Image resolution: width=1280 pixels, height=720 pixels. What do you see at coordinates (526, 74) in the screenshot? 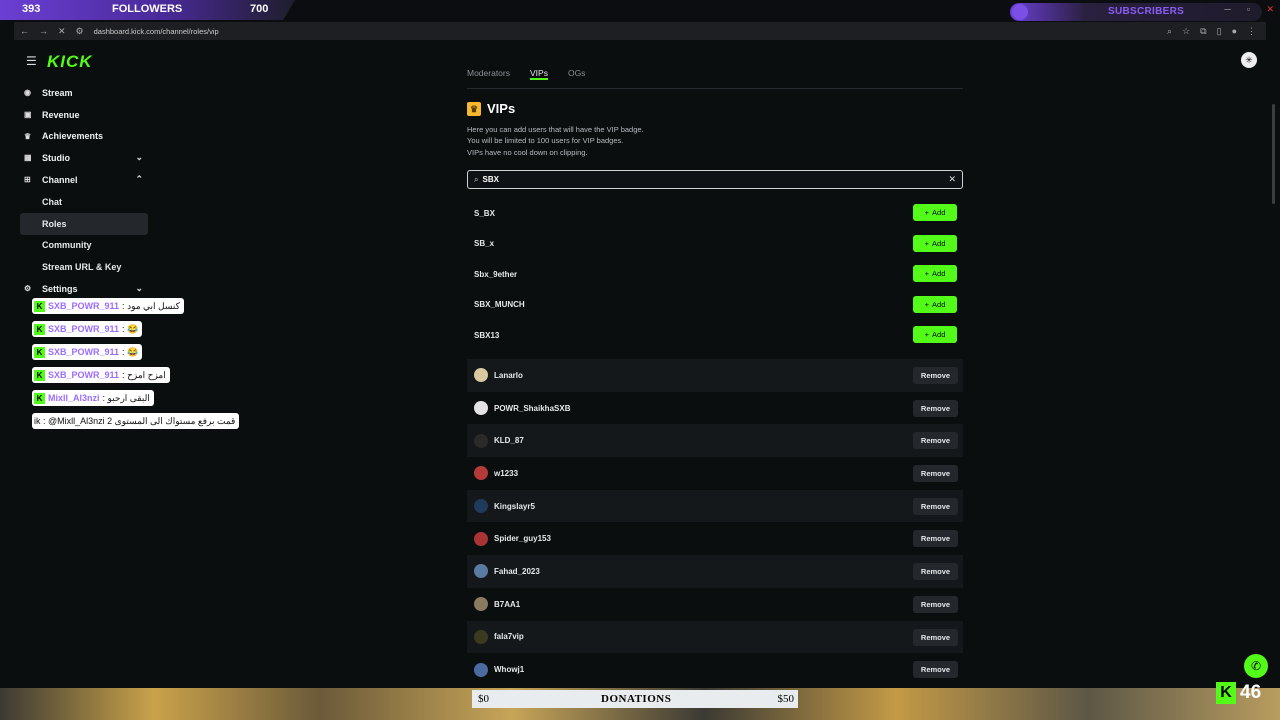
I see `roles-tabs: Moderators VIPs OGs` at bounding box center [526, 74].